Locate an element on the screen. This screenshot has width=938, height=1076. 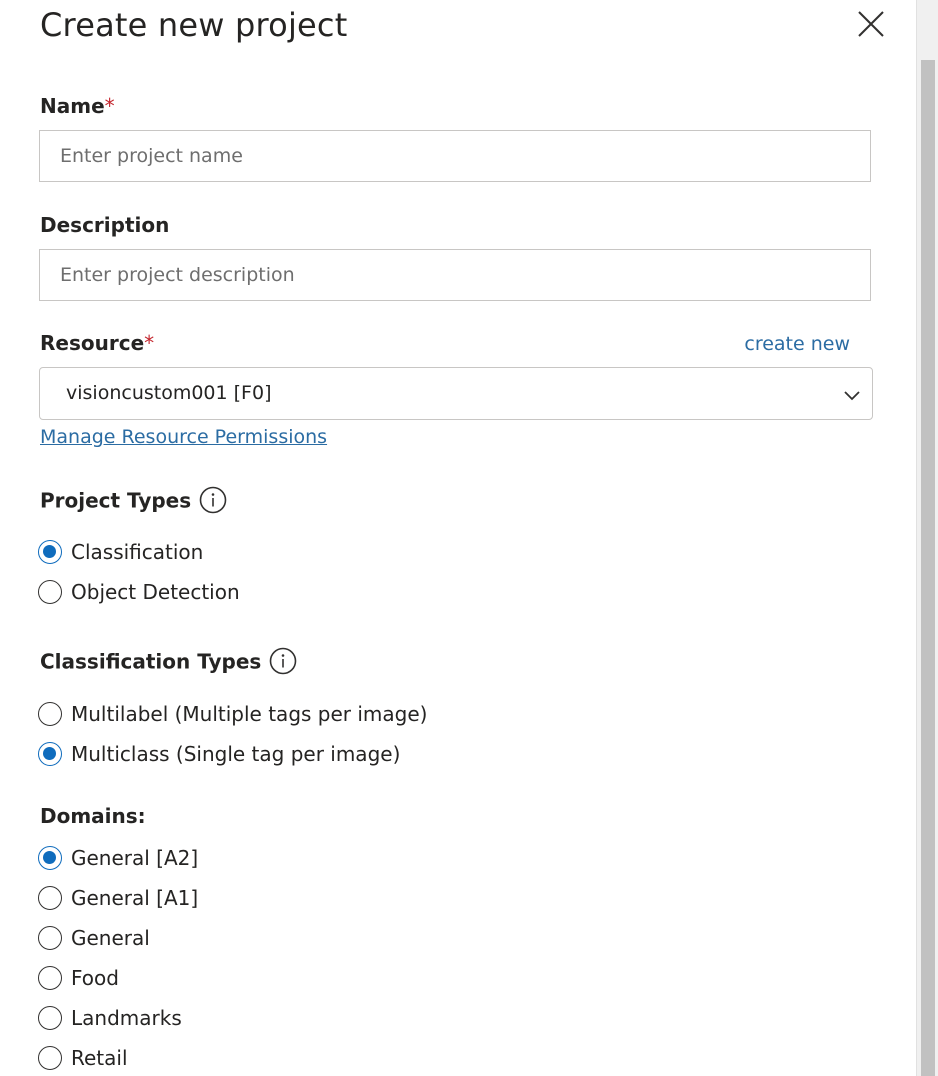
radio-label: General [A2] is located at coordinates (135, 858).